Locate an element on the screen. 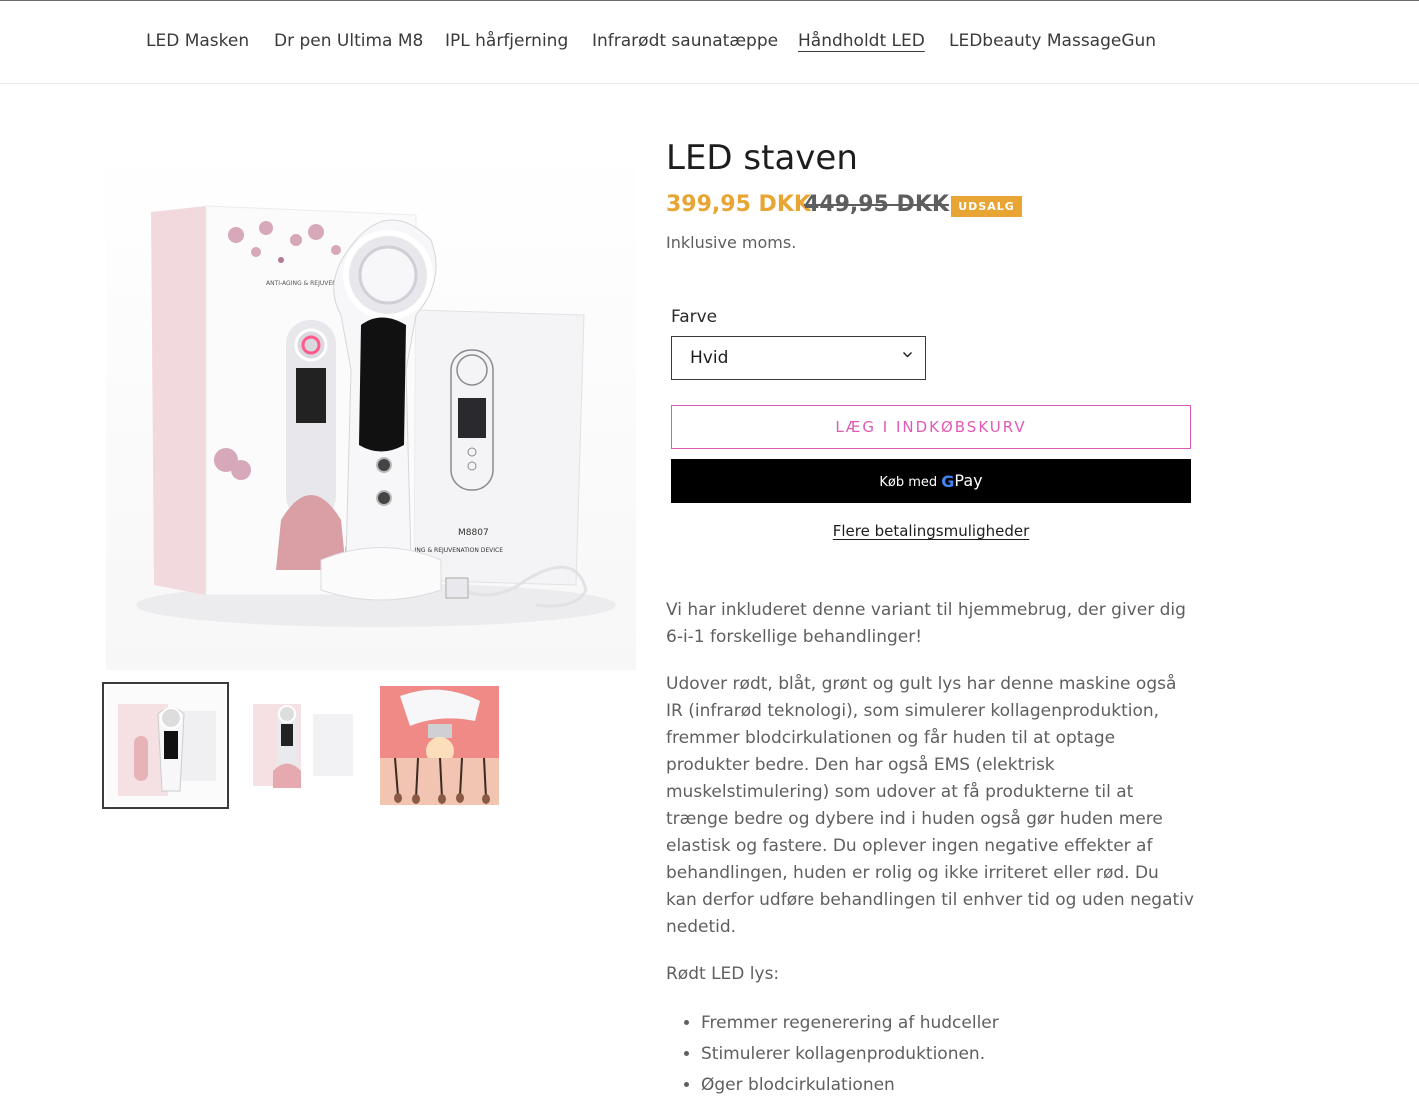 This screenshot has width=1419, height=1101. thumbnail-white-device is located at coordinates (165, 745).